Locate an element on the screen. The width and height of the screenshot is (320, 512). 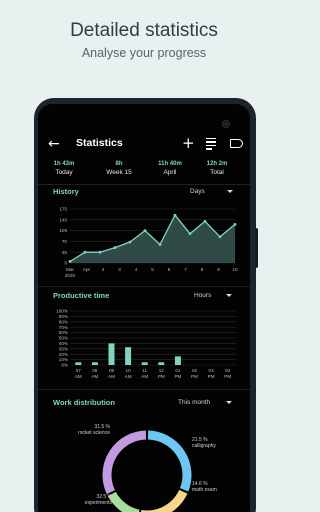
x-tick-label: 11 is located at coordinates (144, 370).